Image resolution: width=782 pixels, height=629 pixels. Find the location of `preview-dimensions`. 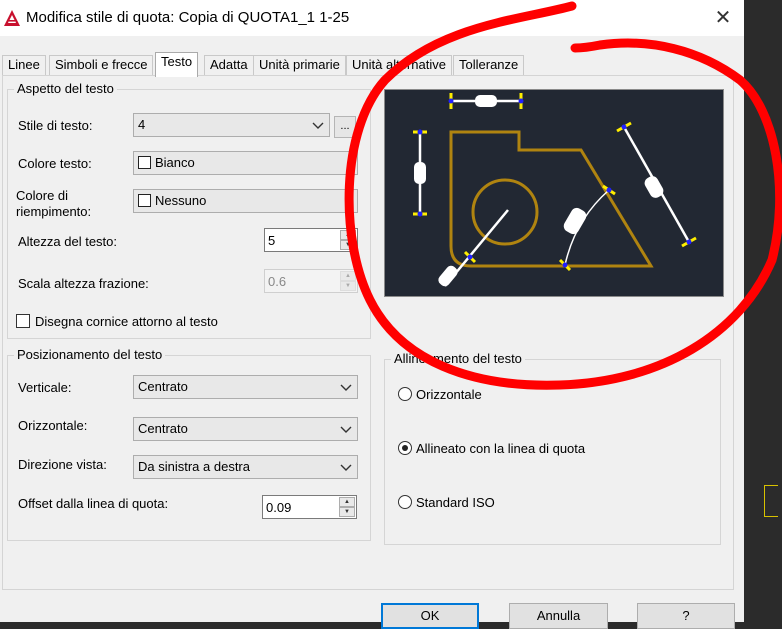

preview-dimensions is located at coordinates (554, 193).